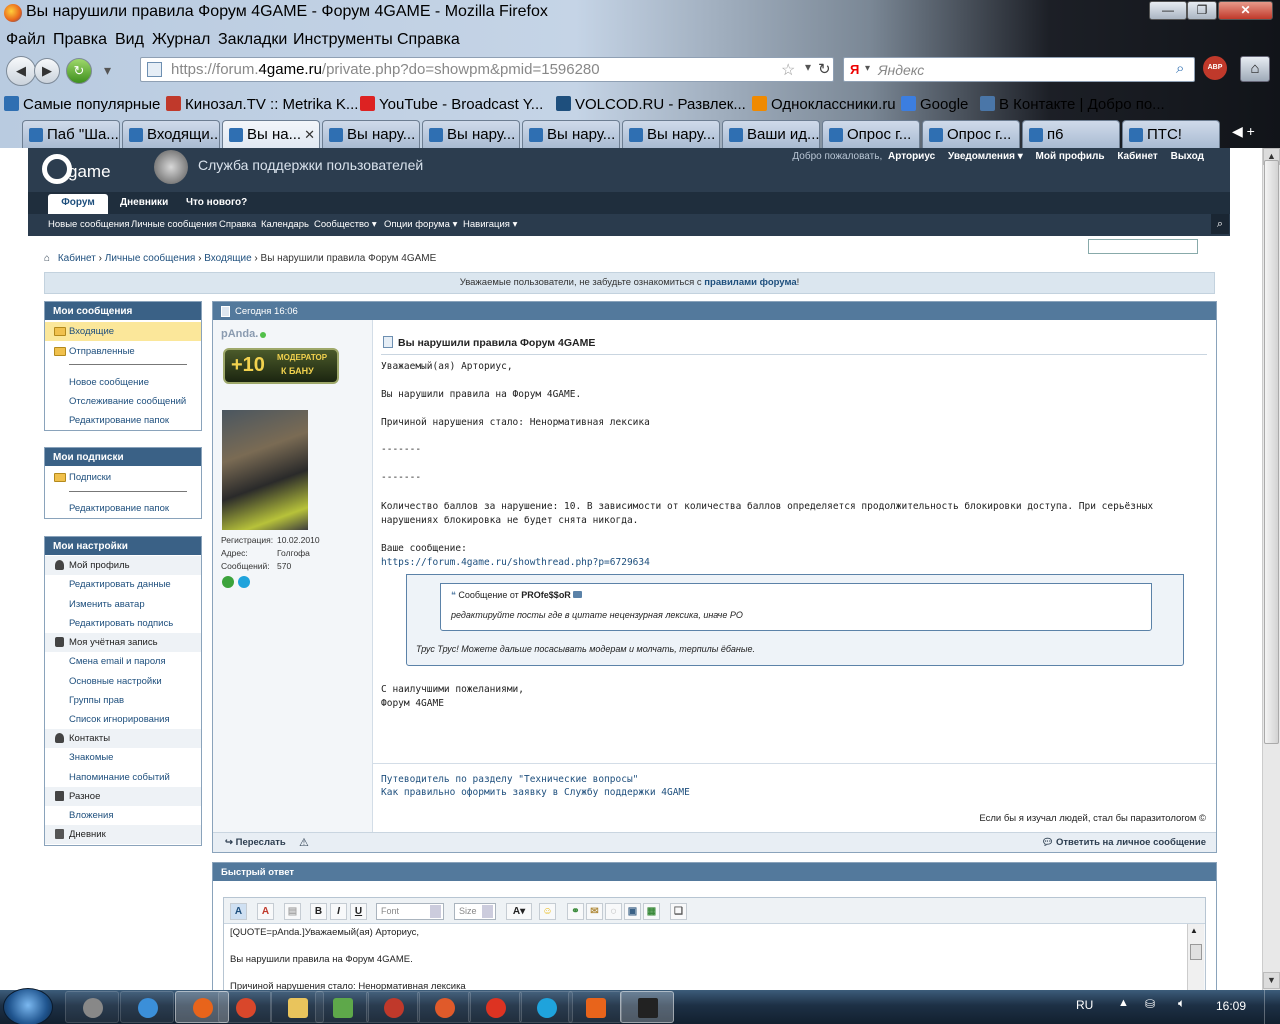 The height and width of the screenshot is (1024, 1280). What do you see at coordinates (1123, 842) in the screenshot?
I see `reply-button: 💬︎ Ответить на личное сообщение` at bounding box center [1123, 842].